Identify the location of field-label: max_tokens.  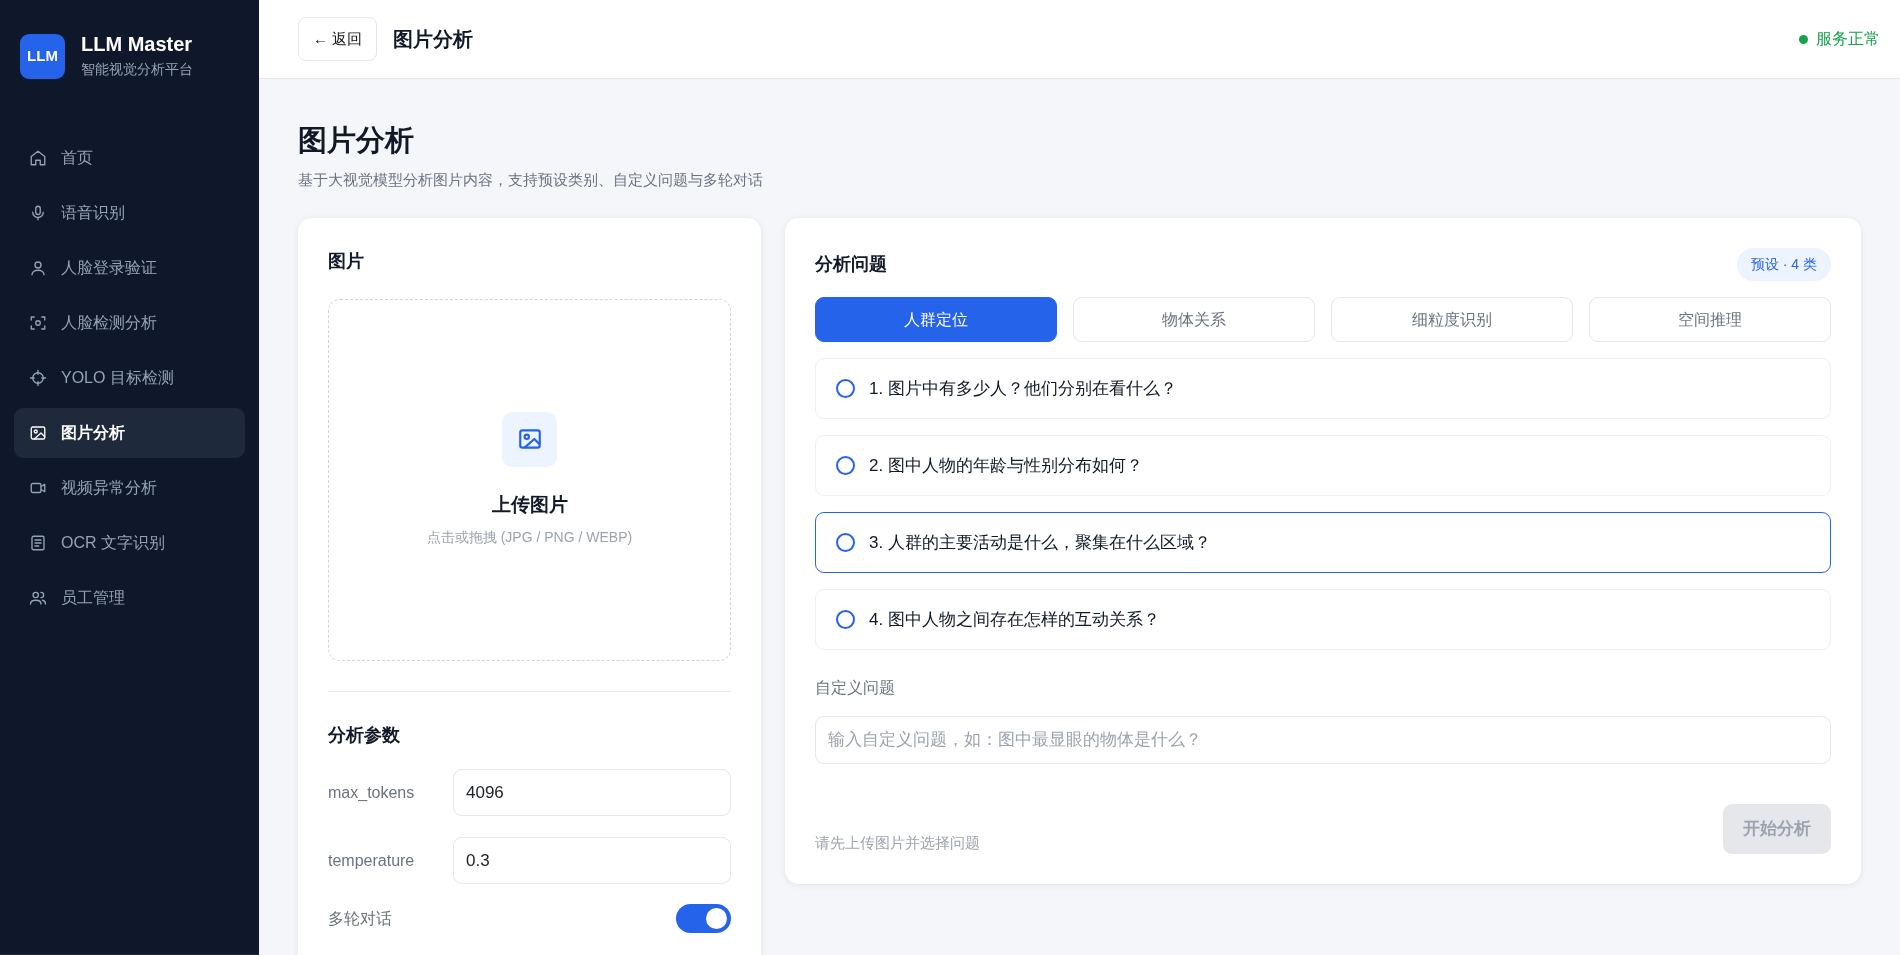
(372, 792).